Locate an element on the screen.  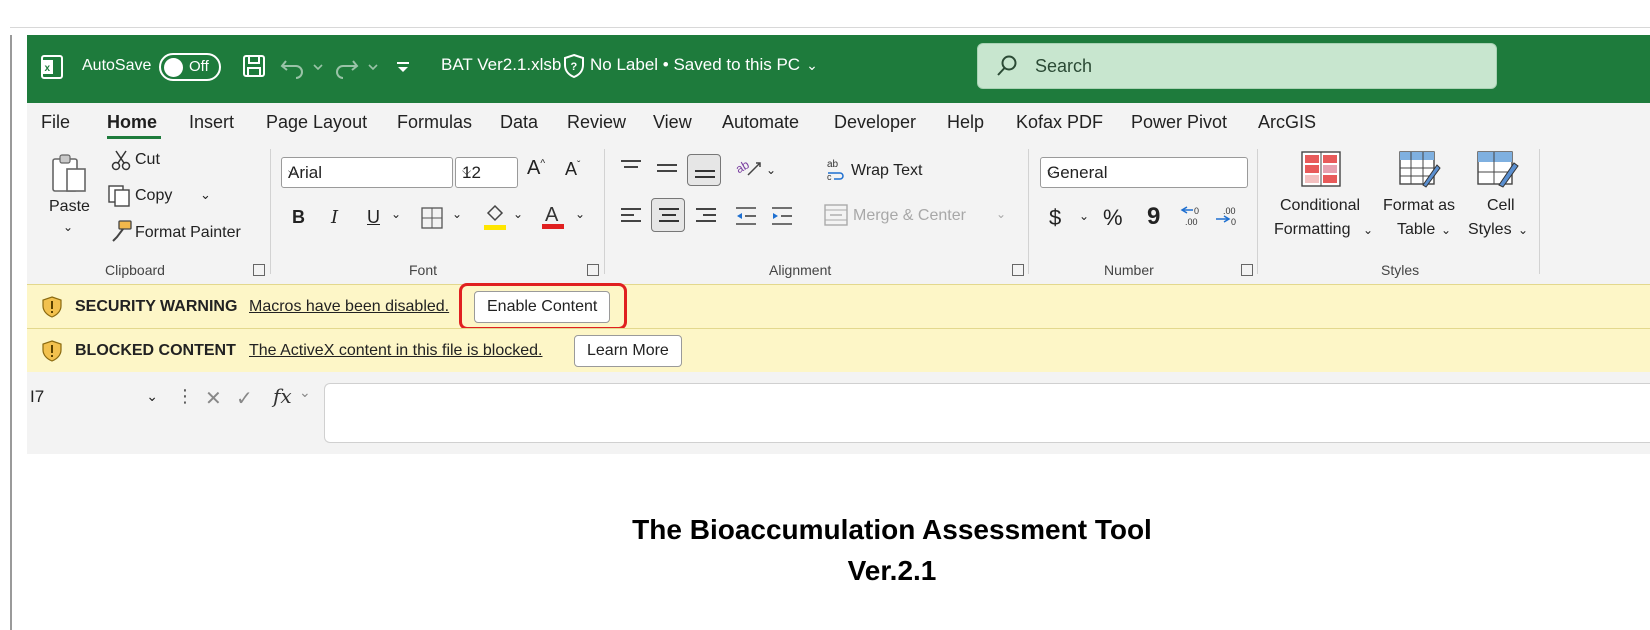
macros-disabled-link: Macros have been disabled. is located at coordinates (349, 307).